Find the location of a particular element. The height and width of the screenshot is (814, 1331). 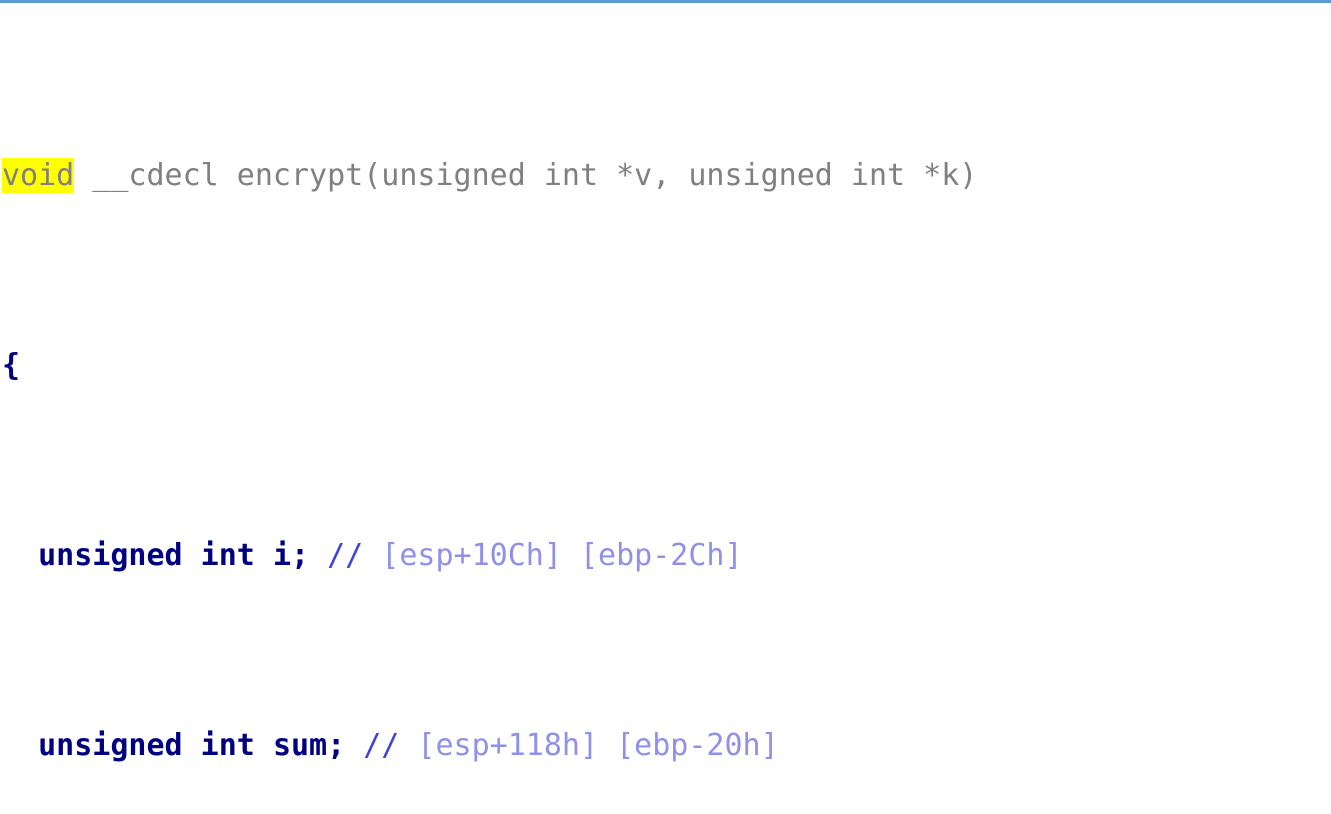

local-name-i: i is located at coordinates (282, 555).